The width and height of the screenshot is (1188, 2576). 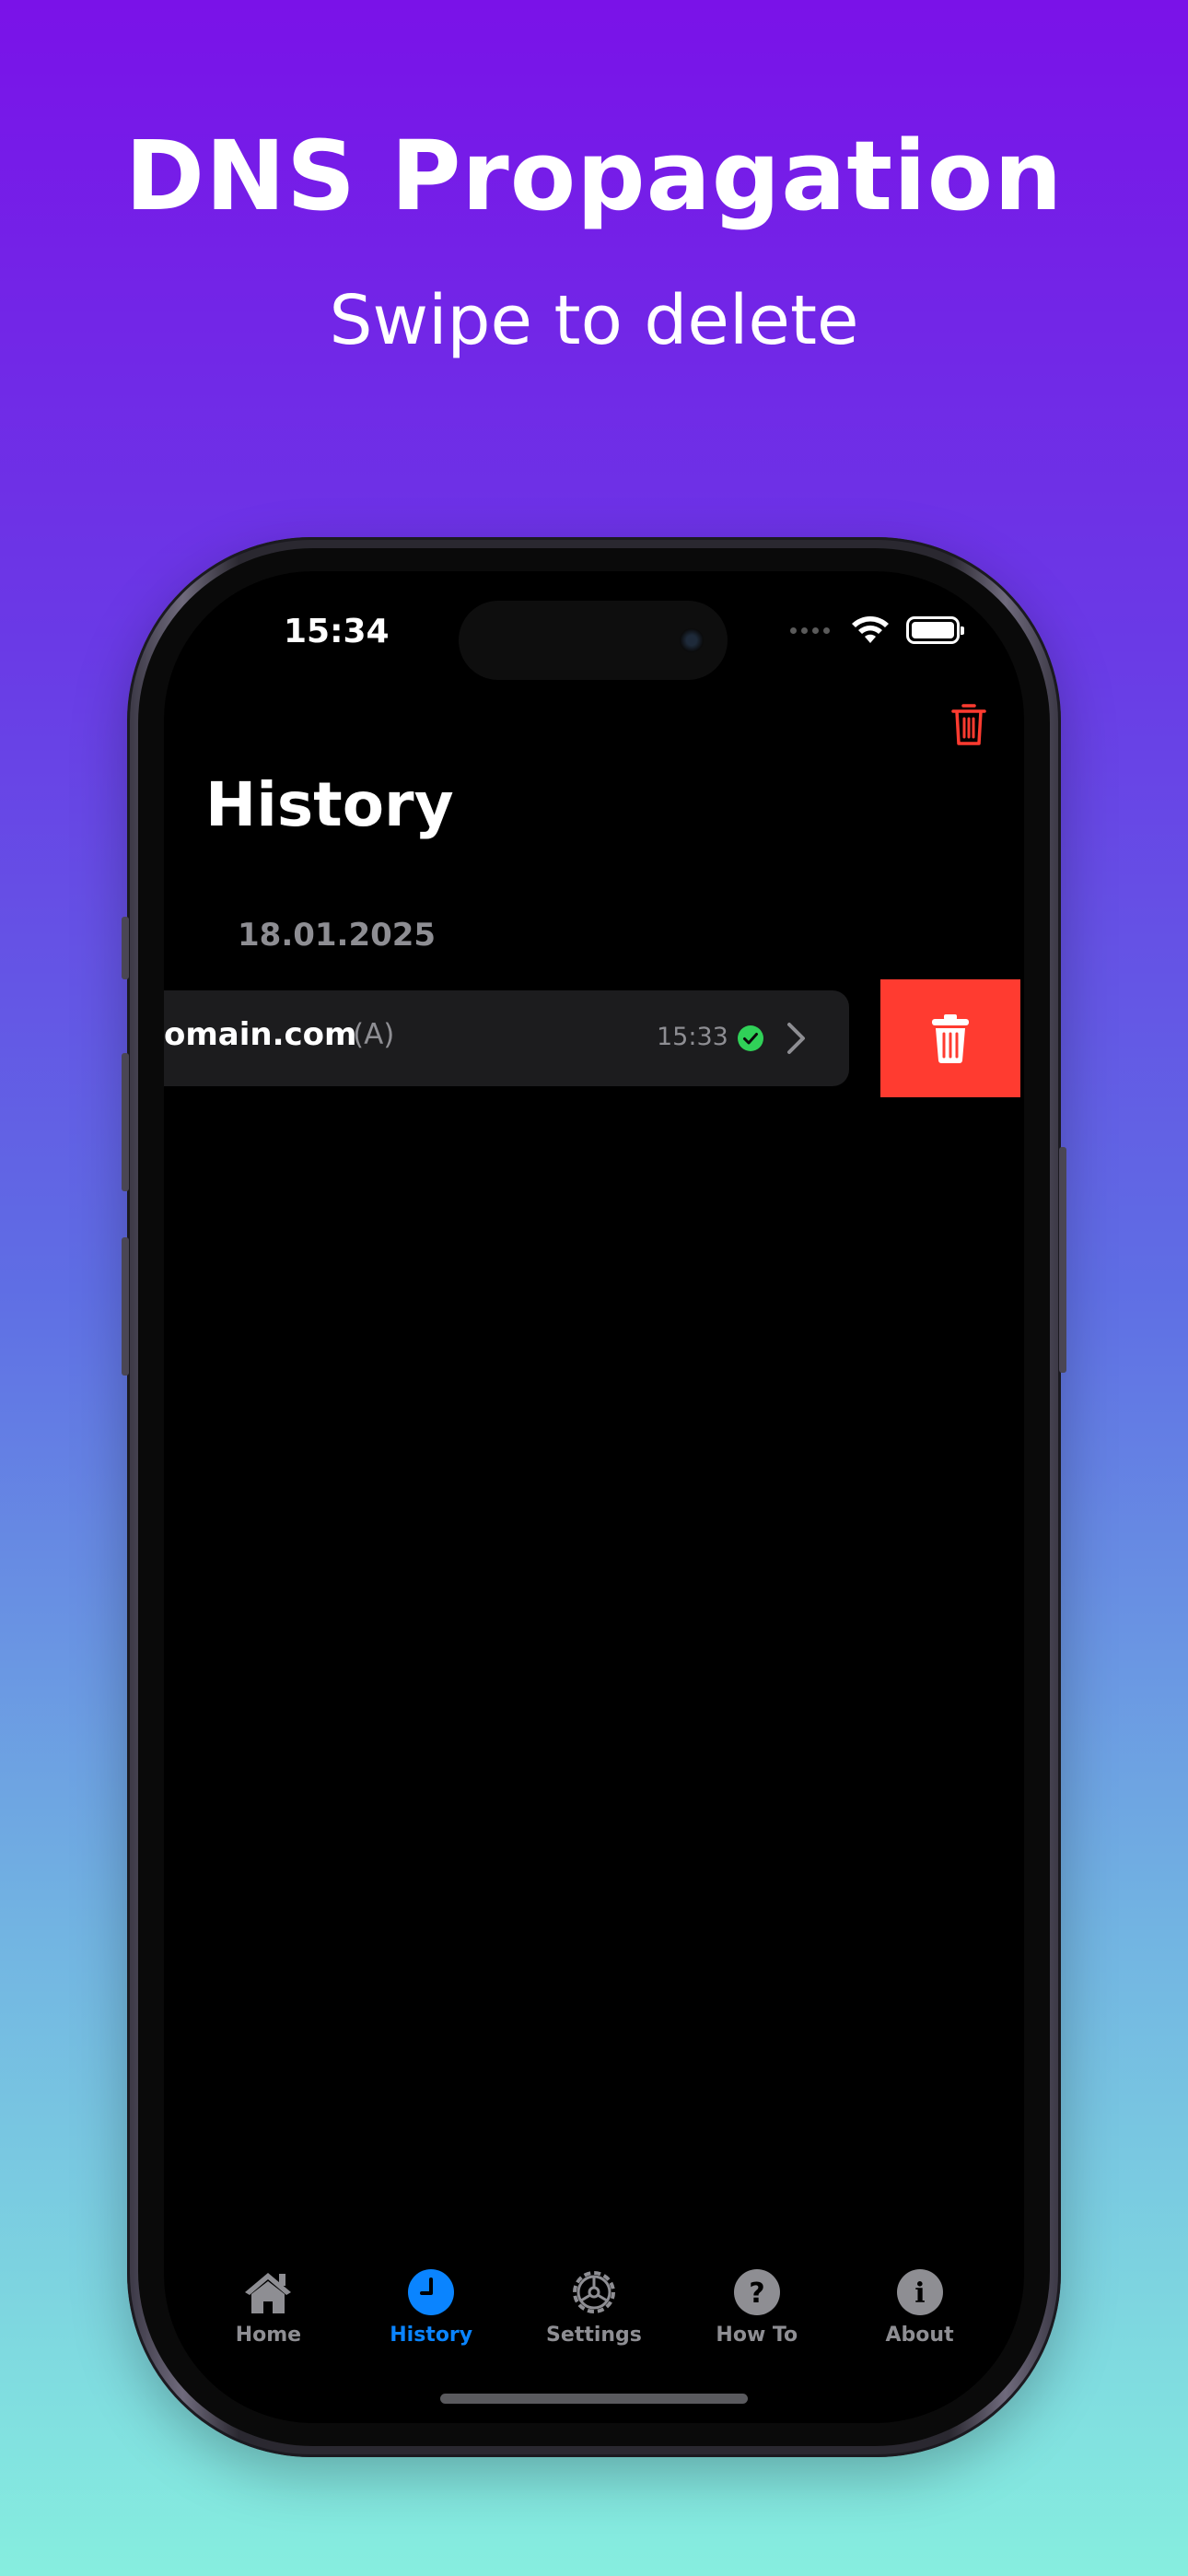 I want to click on trash-fill-icon, so click(x=951, y=1038).